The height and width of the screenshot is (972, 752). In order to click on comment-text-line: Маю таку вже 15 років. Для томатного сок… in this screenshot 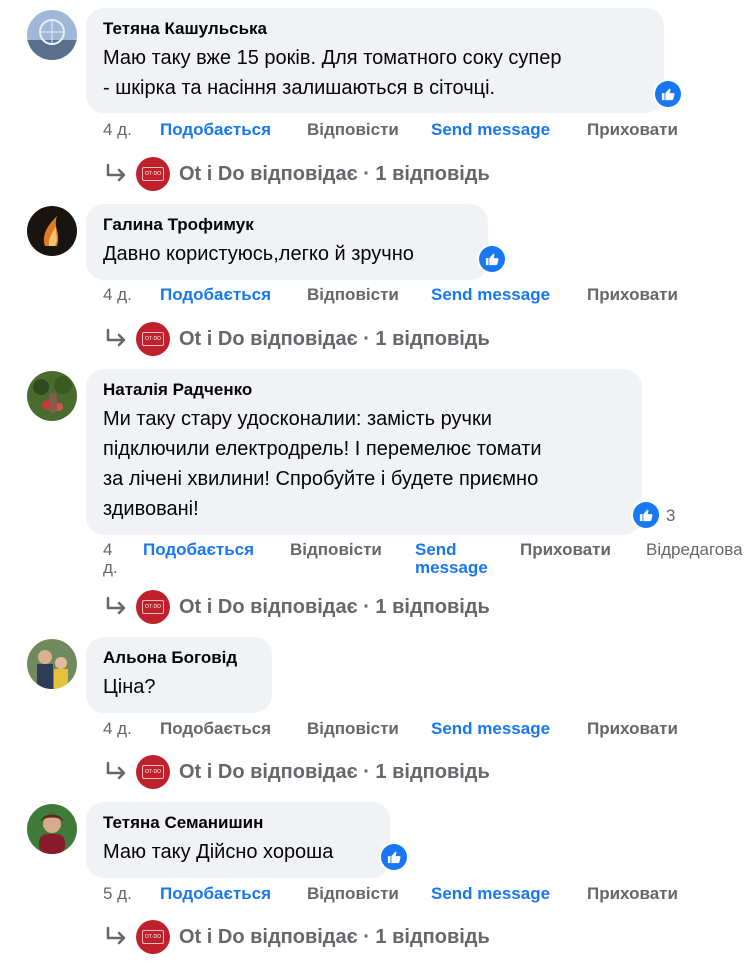, I will do `click(332, 58)`.